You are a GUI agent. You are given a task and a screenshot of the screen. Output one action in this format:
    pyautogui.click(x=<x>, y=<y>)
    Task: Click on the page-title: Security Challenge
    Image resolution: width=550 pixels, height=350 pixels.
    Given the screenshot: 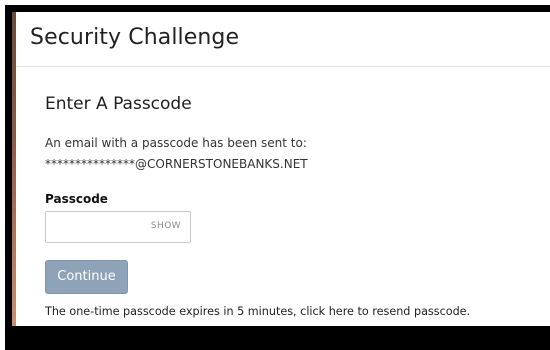 What is the action you would take?
    pyautogui.click(x=135, y=37)
    